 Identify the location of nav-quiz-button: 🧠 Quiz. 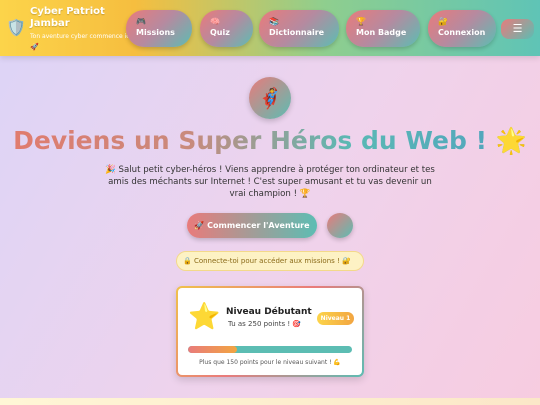
(226, 28).